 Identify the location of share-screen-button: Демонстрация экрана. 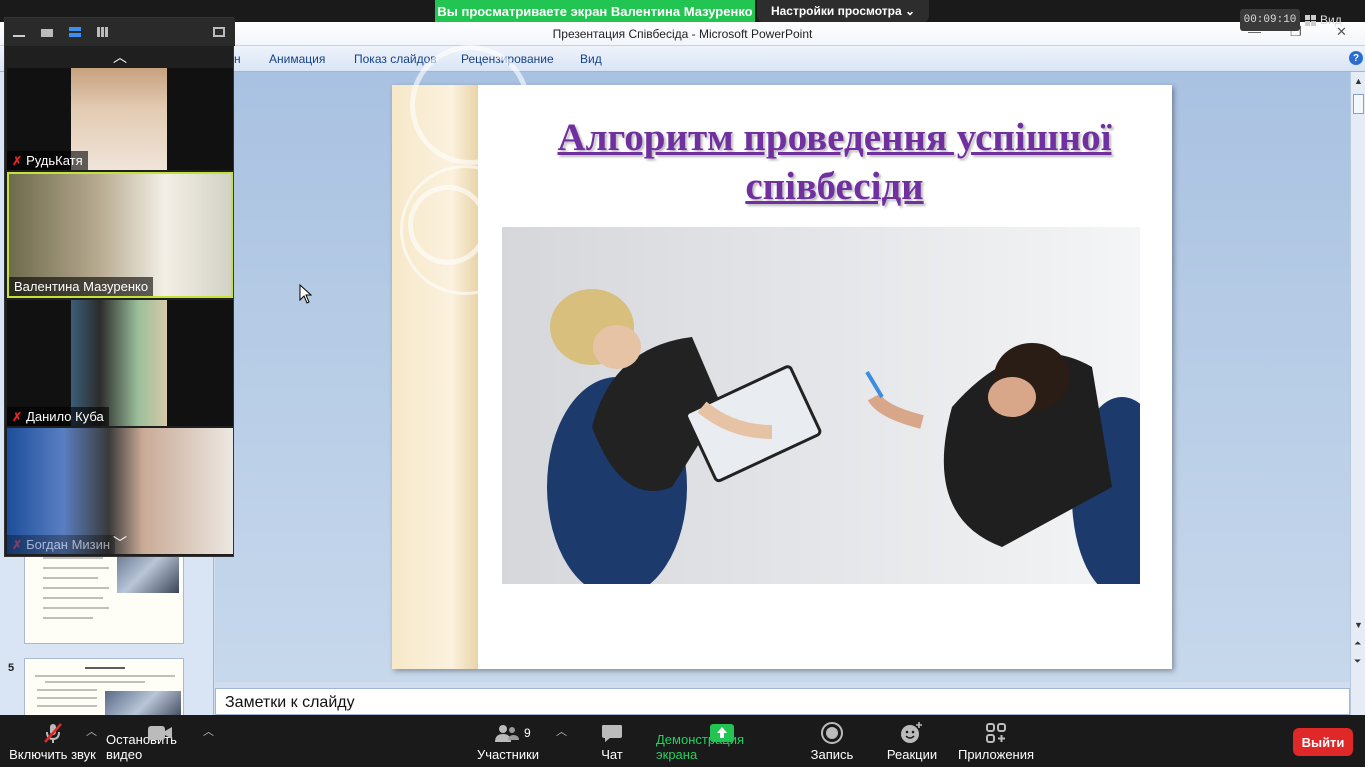
(722, 741).